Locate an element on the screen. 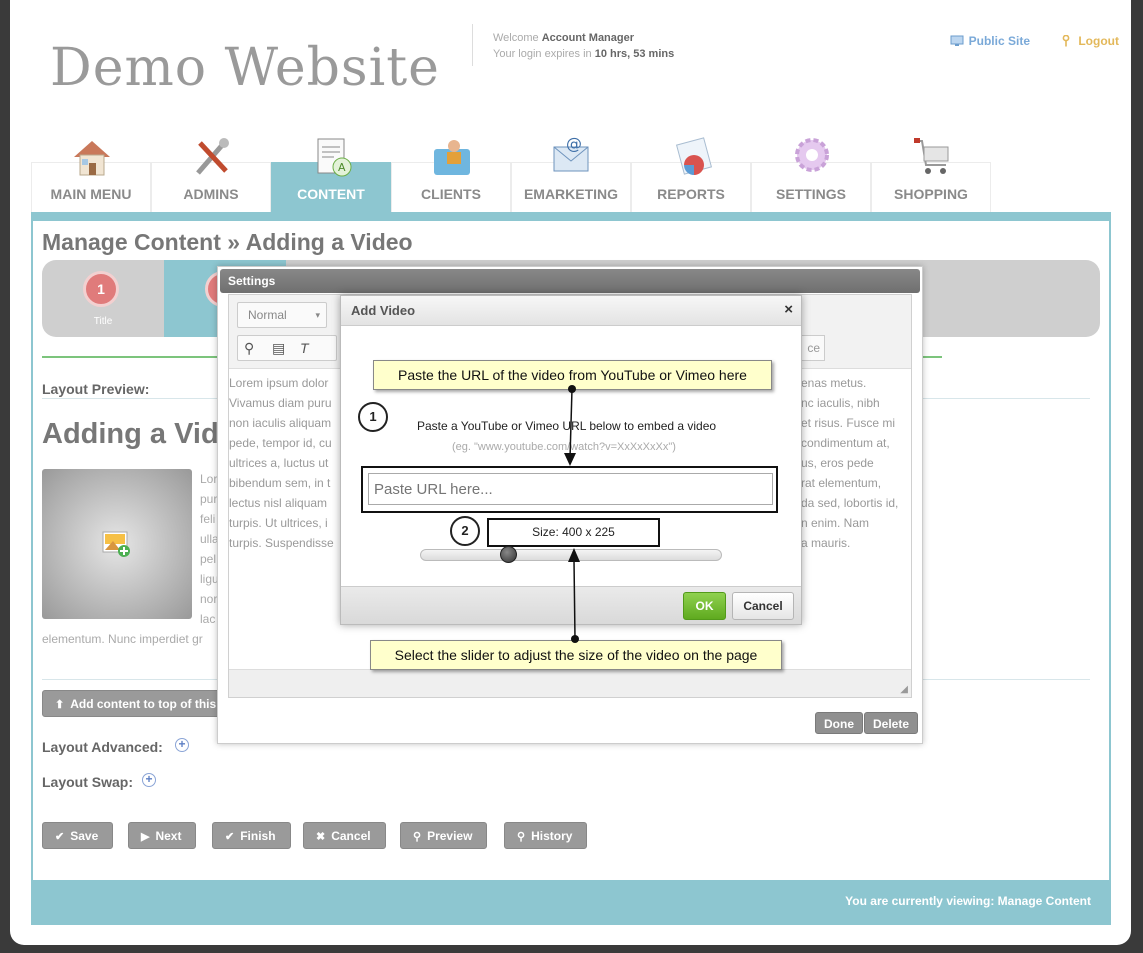 This screenshot has height=953, width=1143. annotation-arrows is located at coordinates (572, 514).